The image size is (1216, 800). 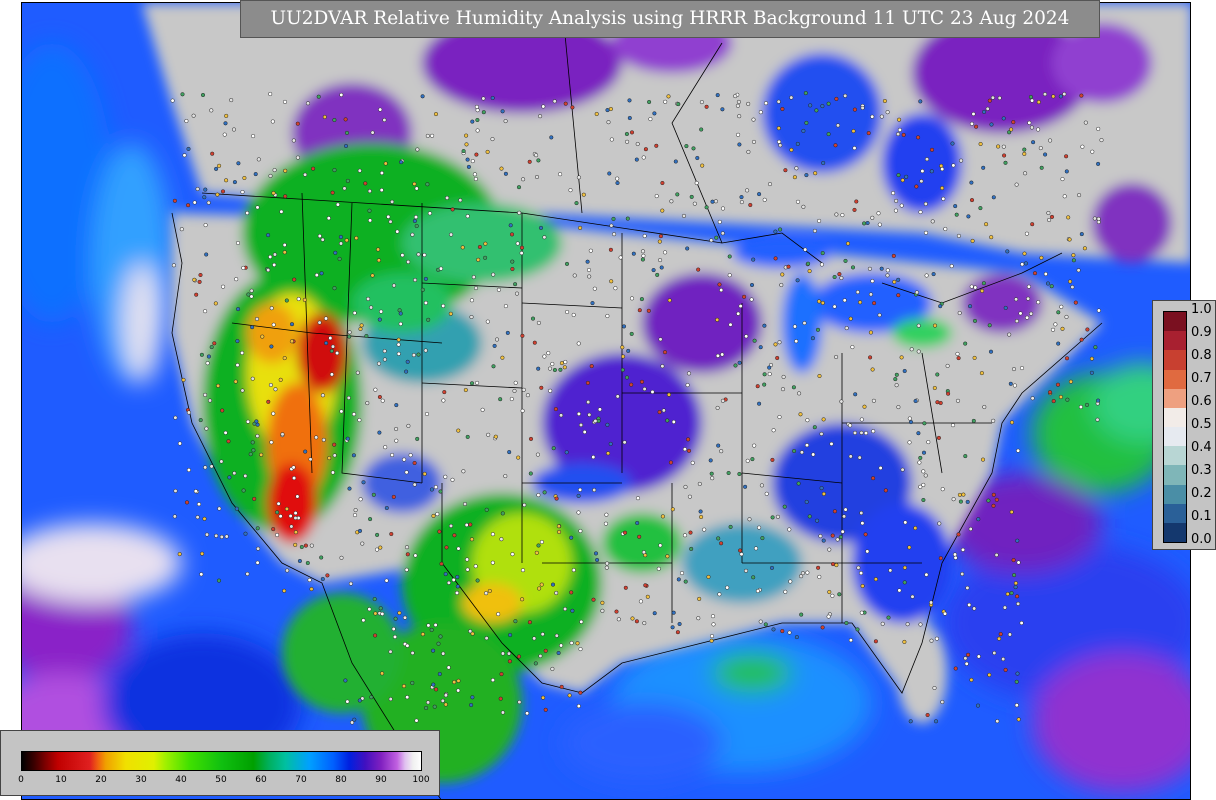 I want to click on rh-colorbar-swatch, so click(x=1175, y=494).